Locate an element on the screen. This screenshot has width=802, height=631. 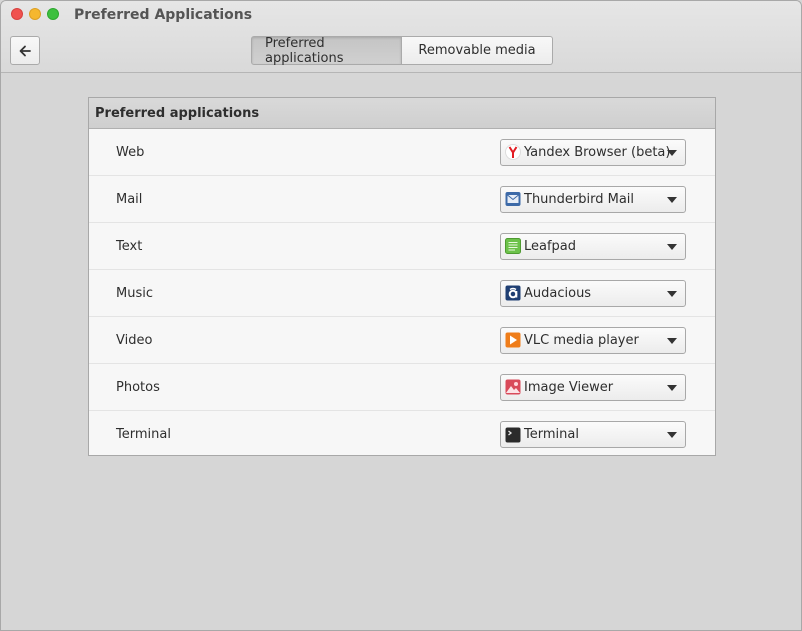
row-label: Video is located at coordinates (134, 340).